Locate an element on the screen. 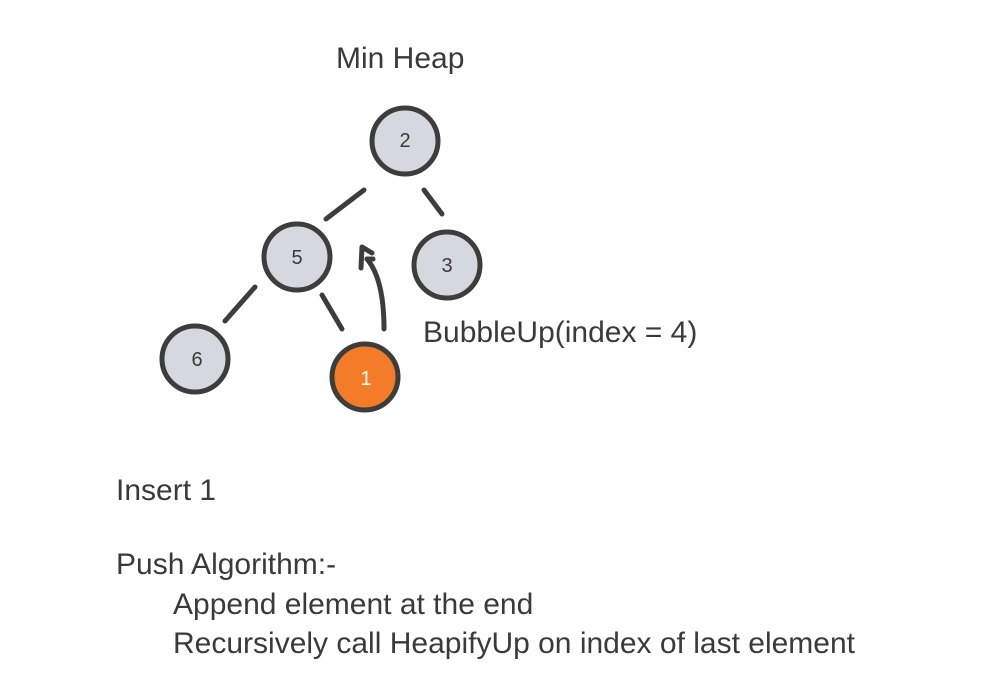  heap-node-6: 6 is located at coordinates (195, 359).